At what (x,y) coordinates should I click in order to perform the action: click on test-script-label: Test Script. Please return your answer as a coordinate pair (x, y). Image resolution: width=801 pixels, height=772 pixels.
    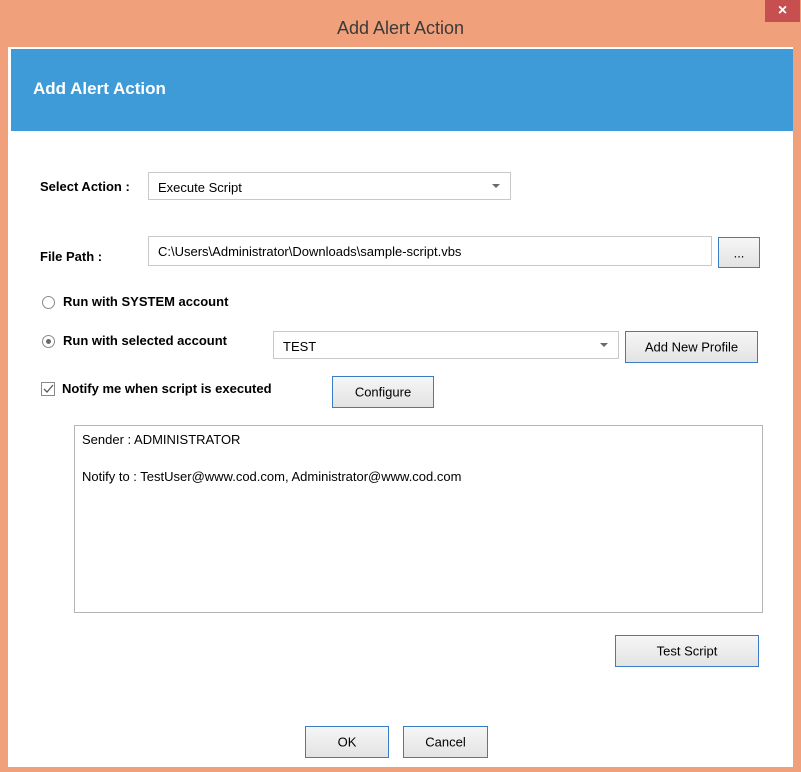
    Looking at the image, I should click on (687, 651).